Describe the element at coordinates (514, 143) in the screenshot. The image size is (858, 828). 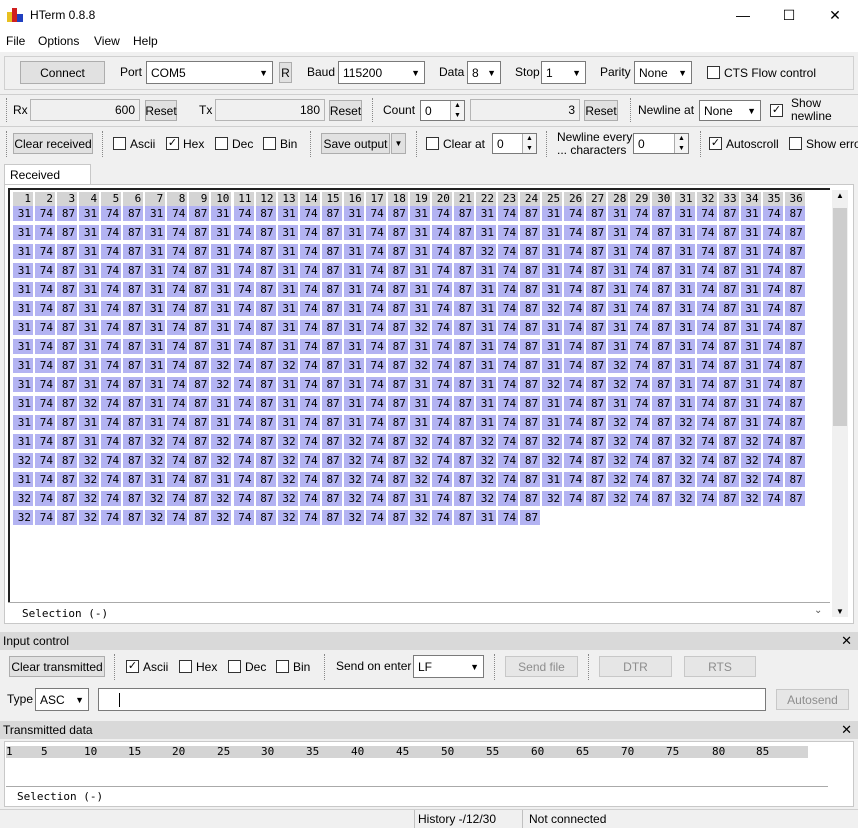
I see `clear-at-input: 0 ▲ ▼` at that location.